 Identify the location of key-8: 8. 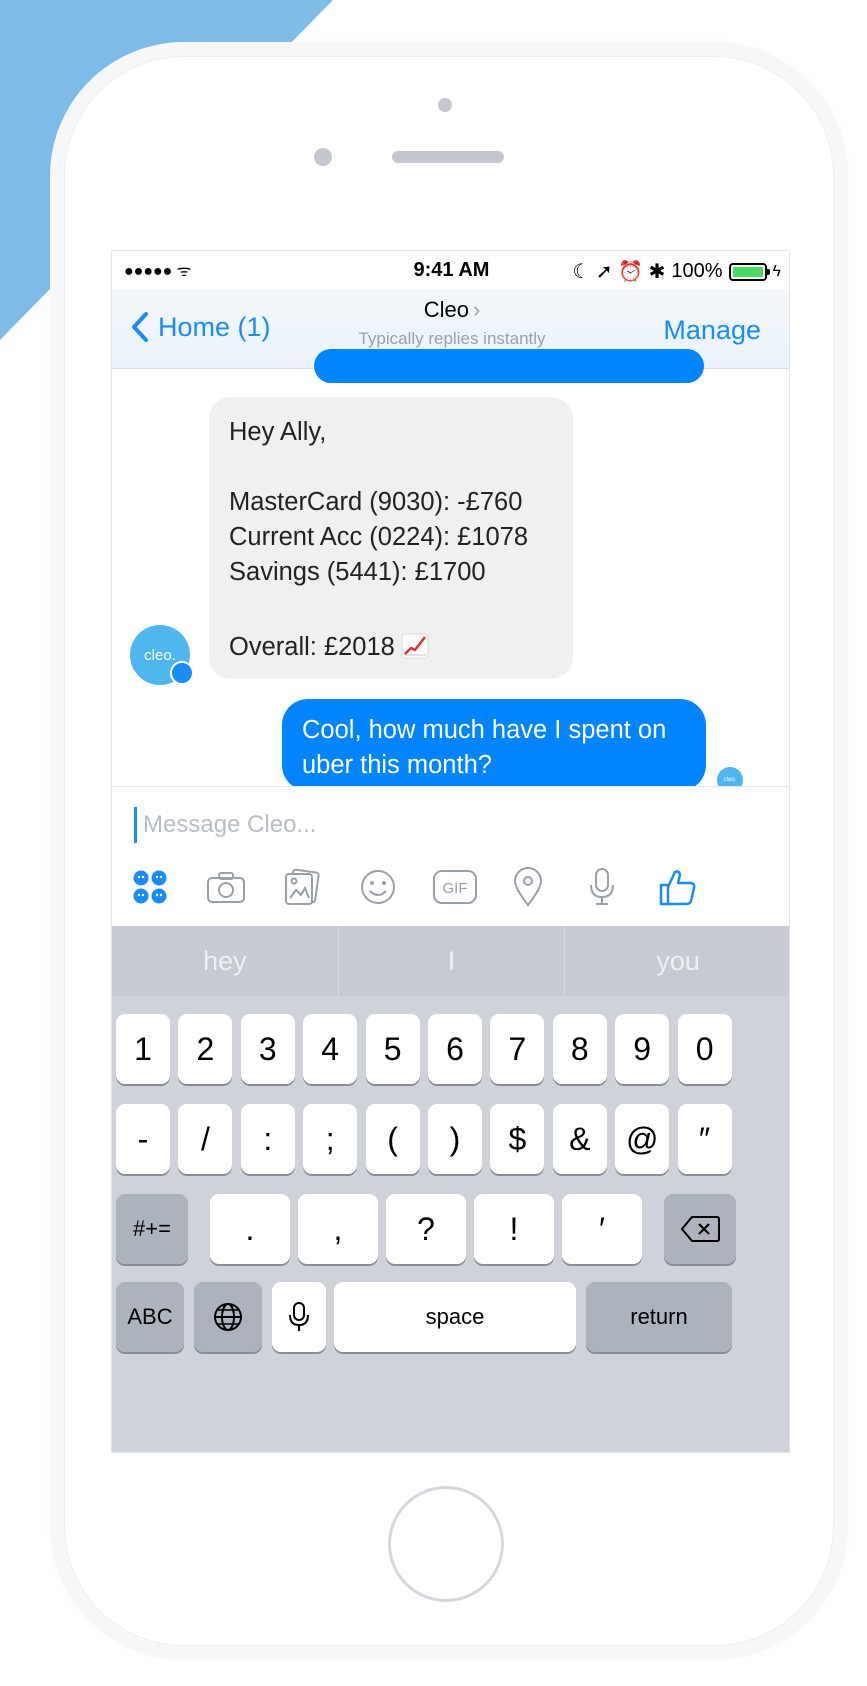
(579, 1049).